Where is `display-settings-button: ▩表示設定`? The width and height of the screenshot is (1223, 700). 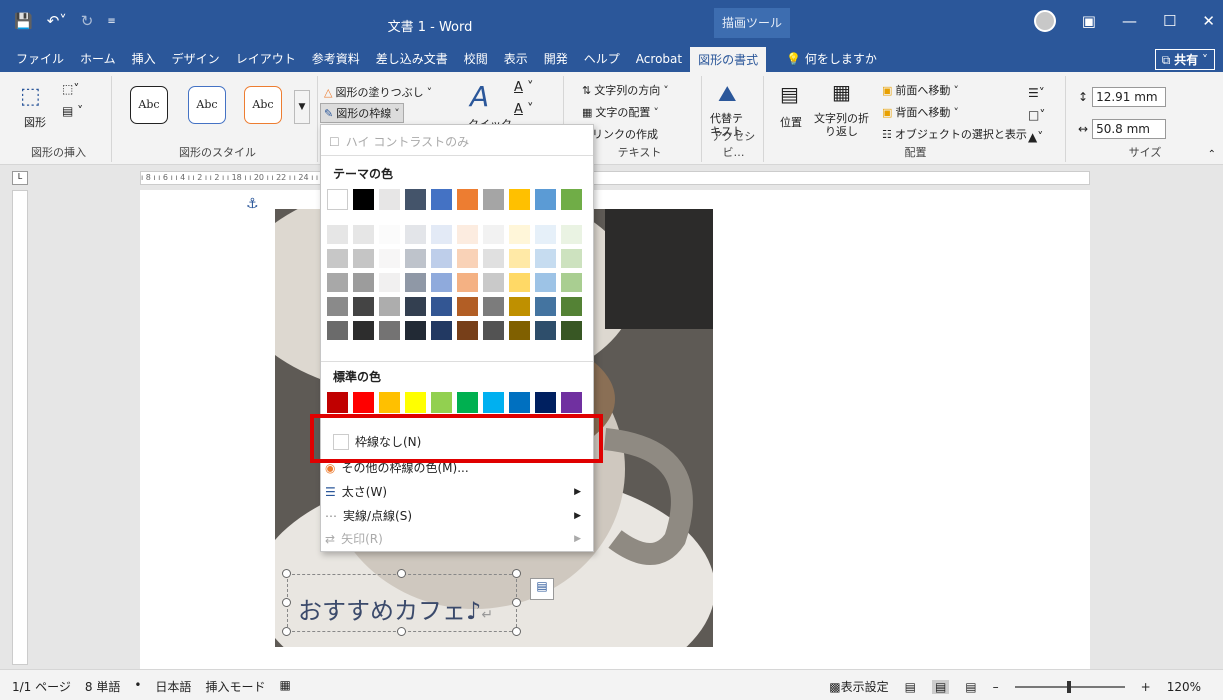 display-settings-button: ▩表示設定 is located at coordinates (858, 686).